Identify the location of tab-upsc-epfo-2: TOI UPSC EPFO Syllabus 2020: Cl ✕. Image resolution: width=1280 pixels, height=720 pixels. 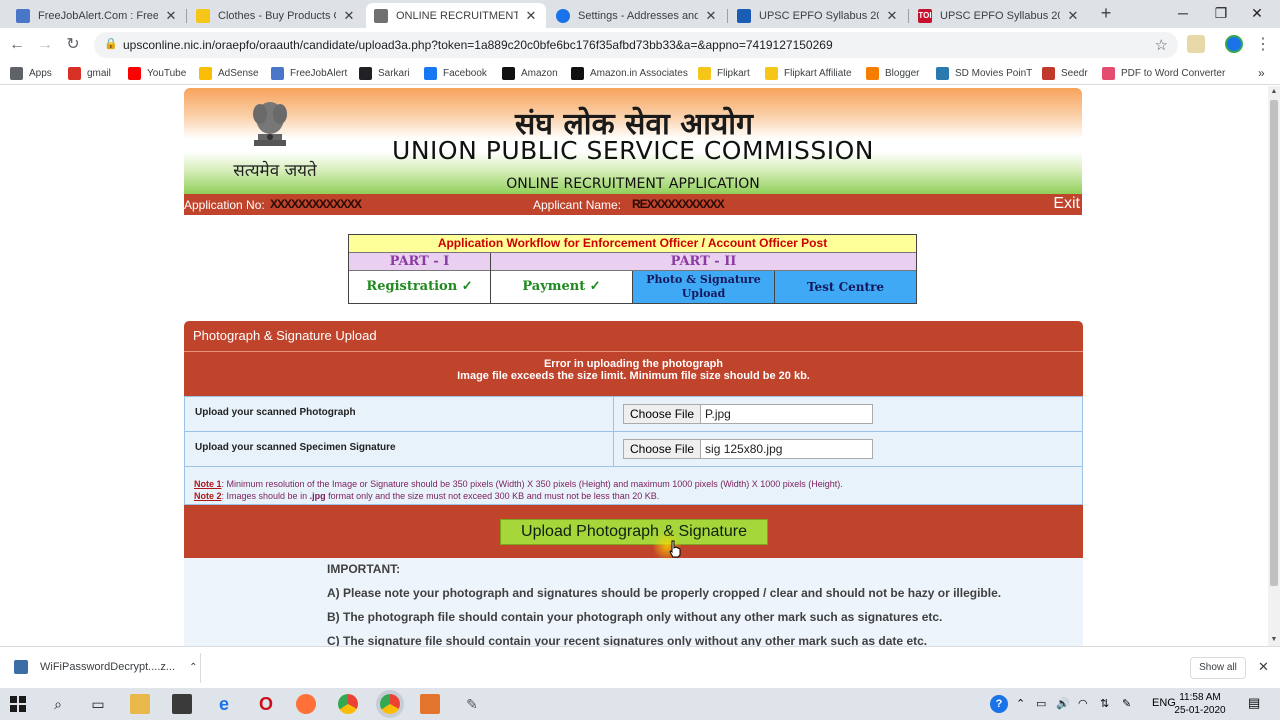
(999, 15).